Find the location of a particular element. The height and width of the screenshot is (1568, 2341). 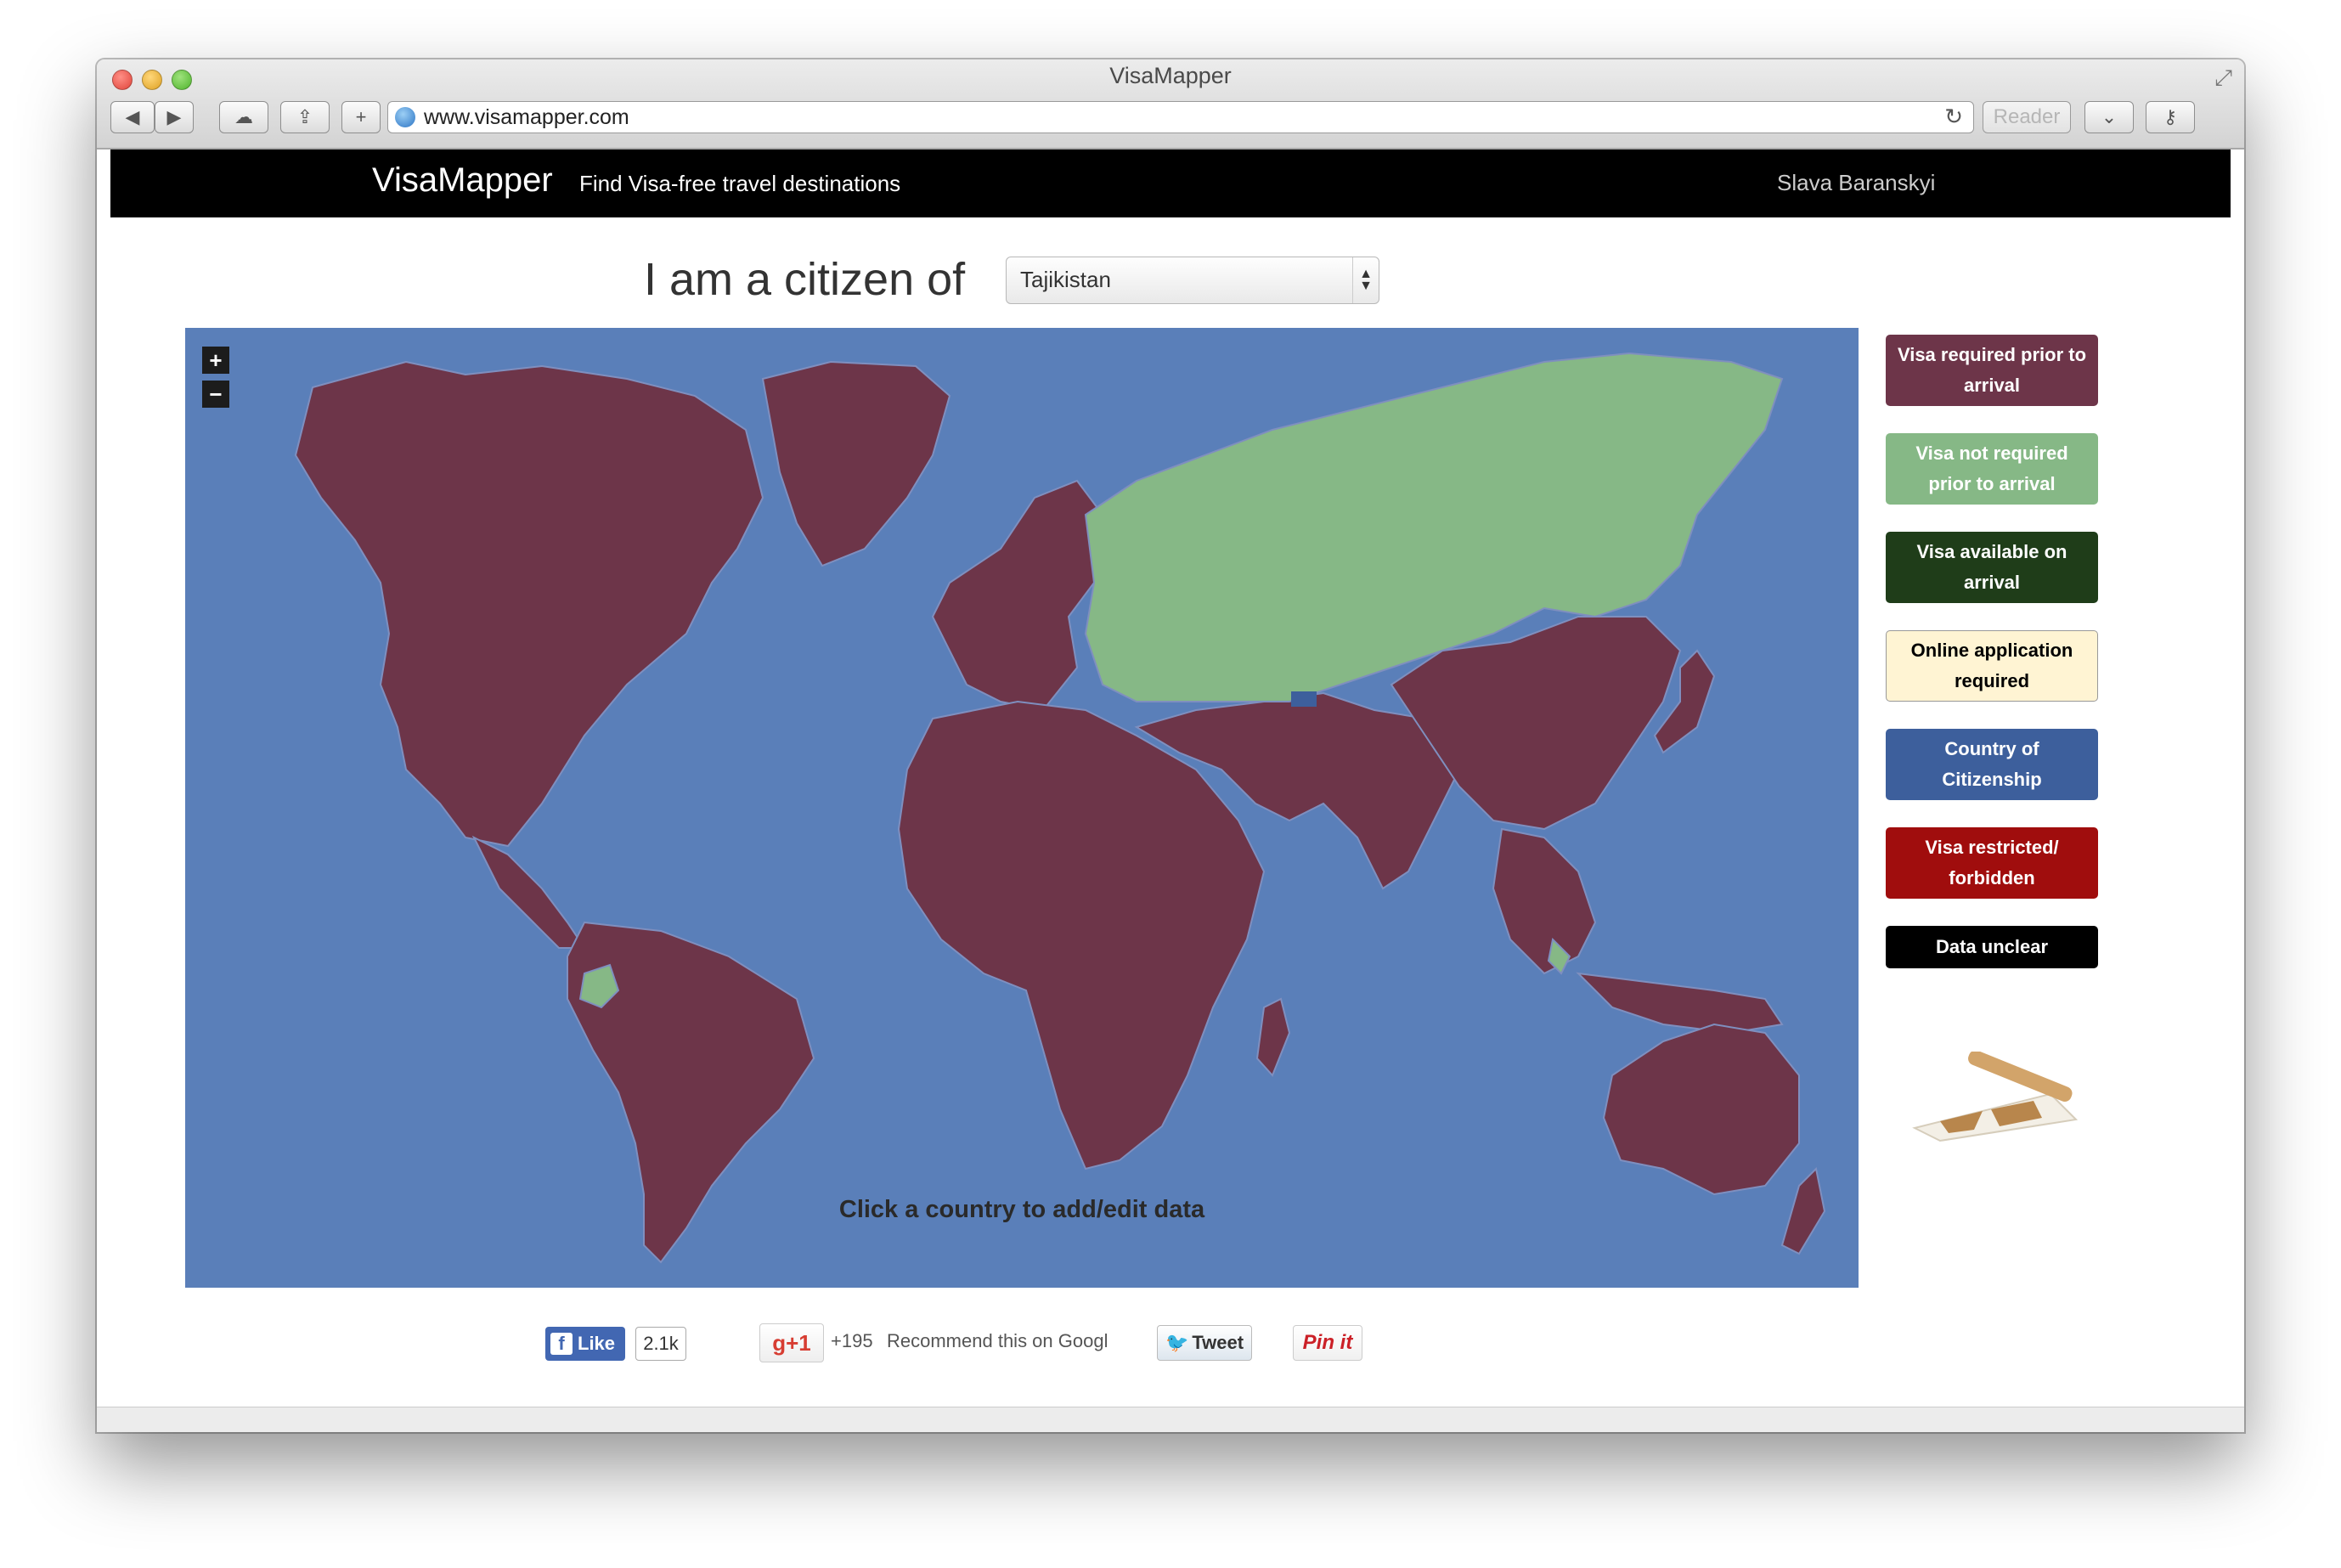

pinterest-pin-button: Pin it is located at coordinates (1327, 1343).